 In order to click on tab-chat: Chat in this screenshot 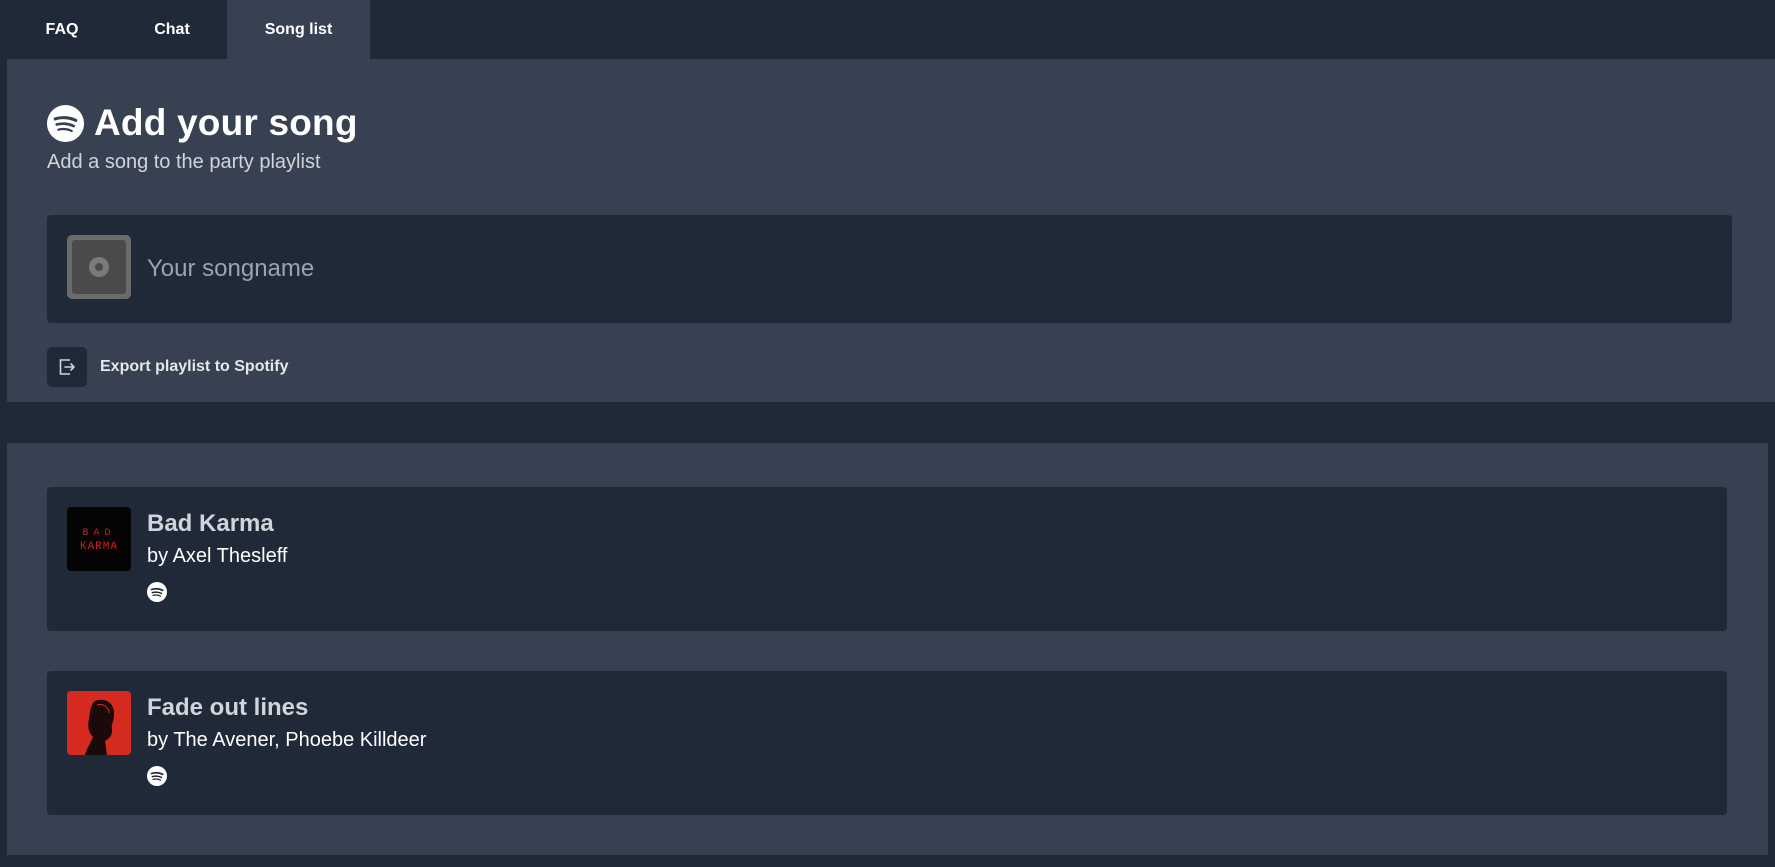, I will do `click(172, 29)`.